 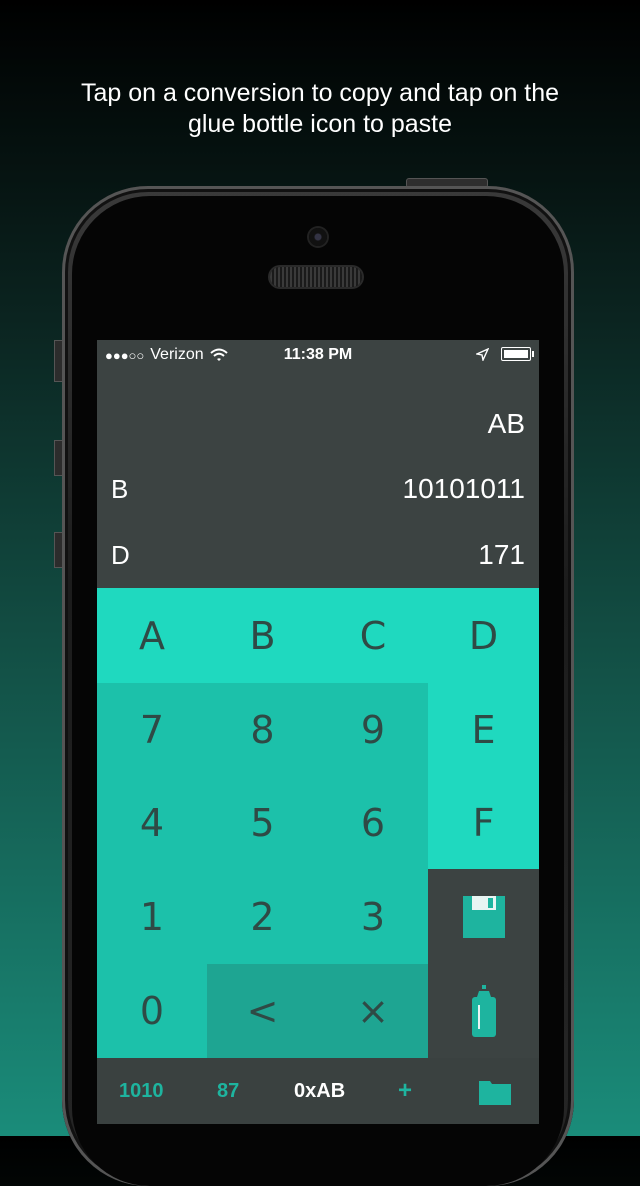 What do you see at coordinates (483, 823) in the screenshot?
I see `key-f: F` at bounding box center [483, 823].